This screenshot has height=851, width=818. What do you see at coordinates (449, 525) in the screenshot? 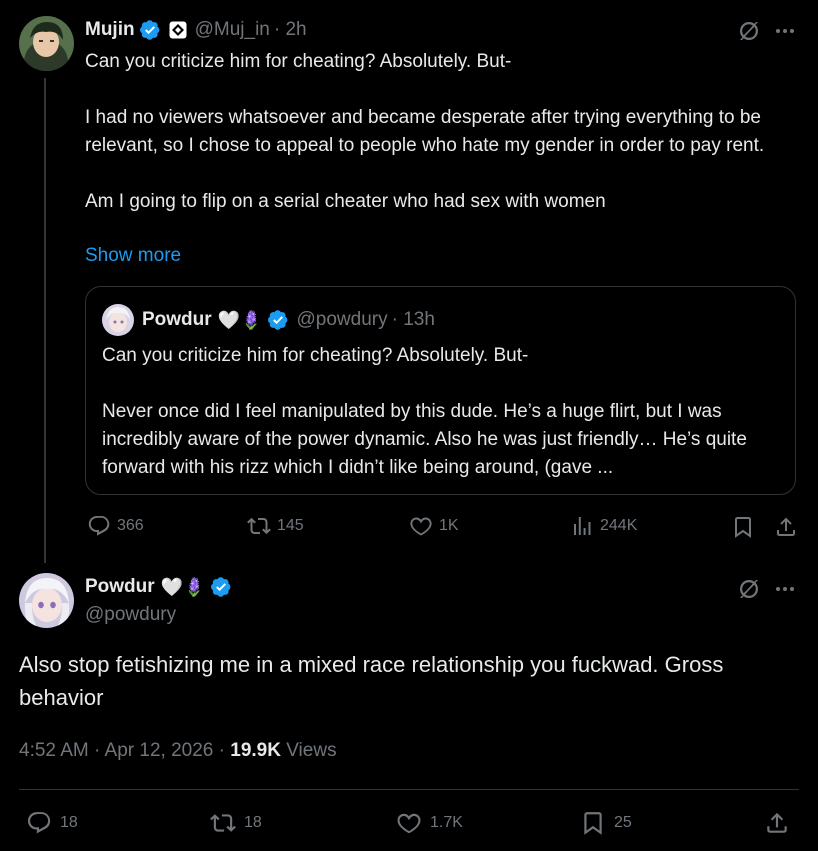
I see `like-count: 1K` at bounding box center [449, 525].